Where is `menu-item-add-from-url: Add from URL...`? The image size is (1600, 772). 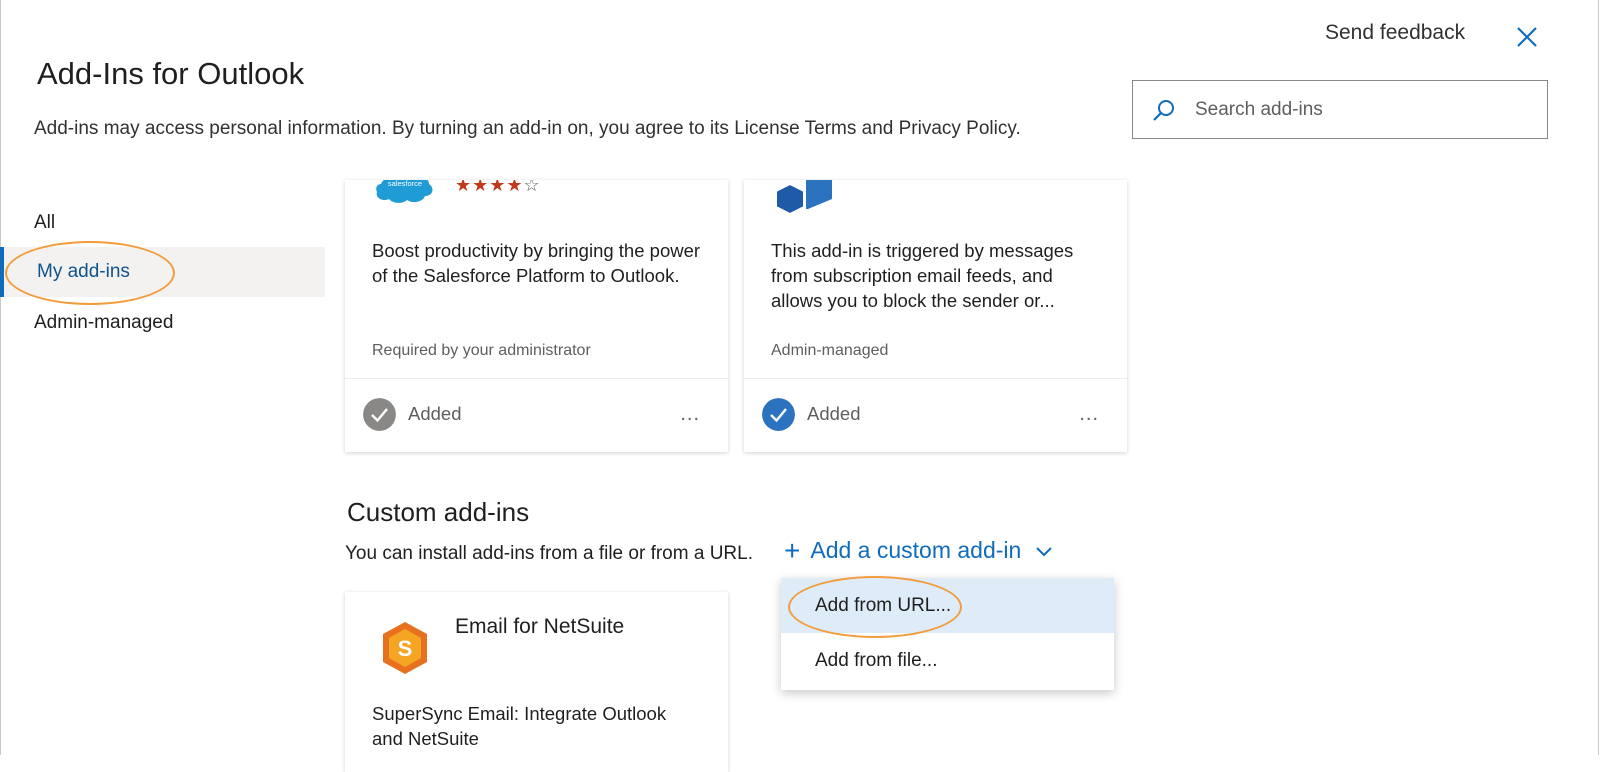 menu-item-add-from-url: Add from URL... is located at coordinates (947, 605).